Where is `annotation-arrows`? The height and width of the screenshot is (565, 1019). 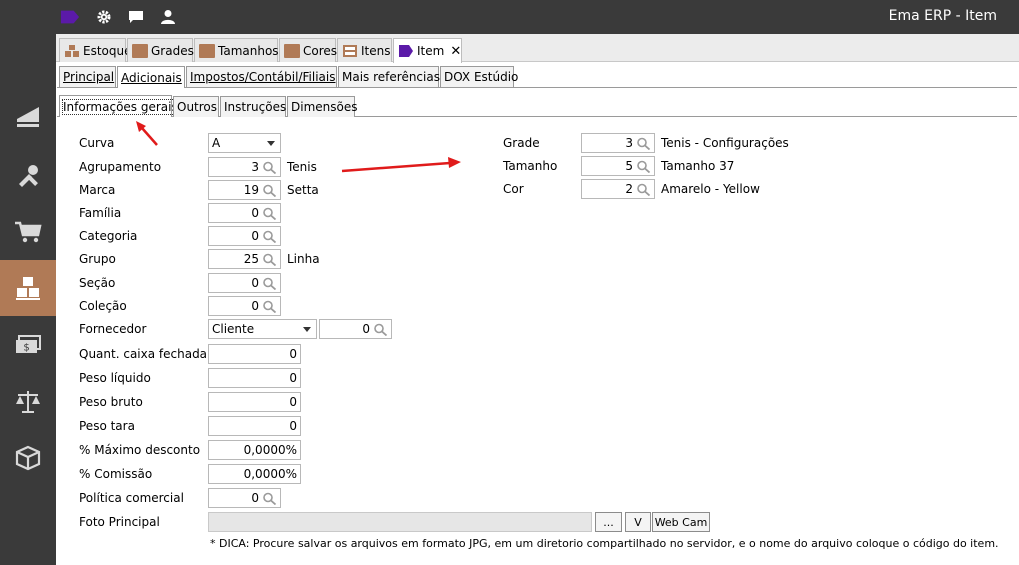
annotation-arrows is located at coordinates (298, 147).